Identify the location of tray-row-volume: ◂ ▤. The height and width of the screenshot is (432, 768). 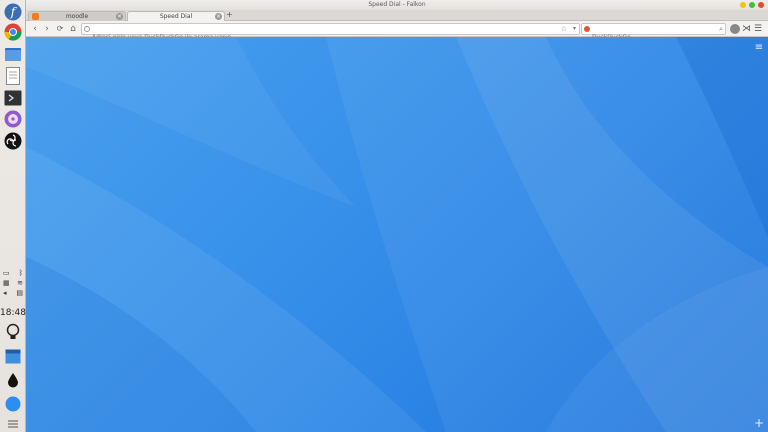
(13, 293).